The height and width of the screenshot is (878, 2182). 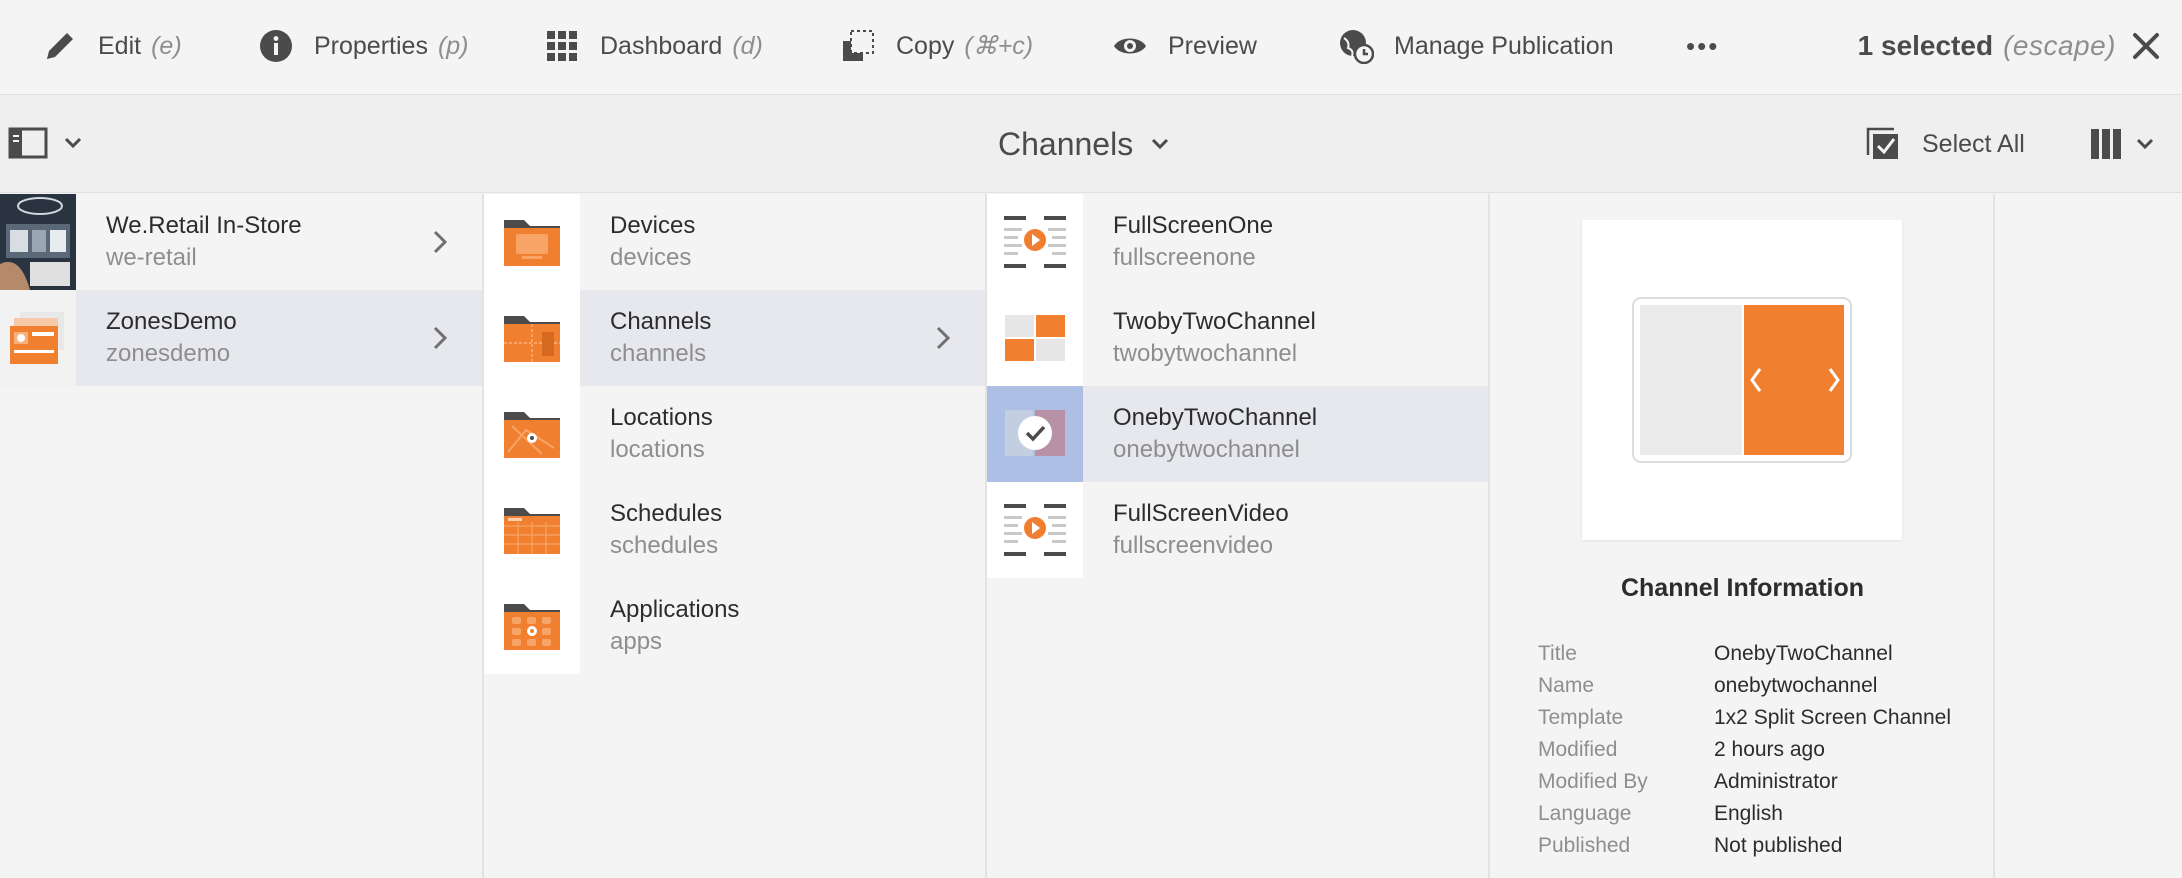 I want to click on grid-icon, so click(x=562, y=46).